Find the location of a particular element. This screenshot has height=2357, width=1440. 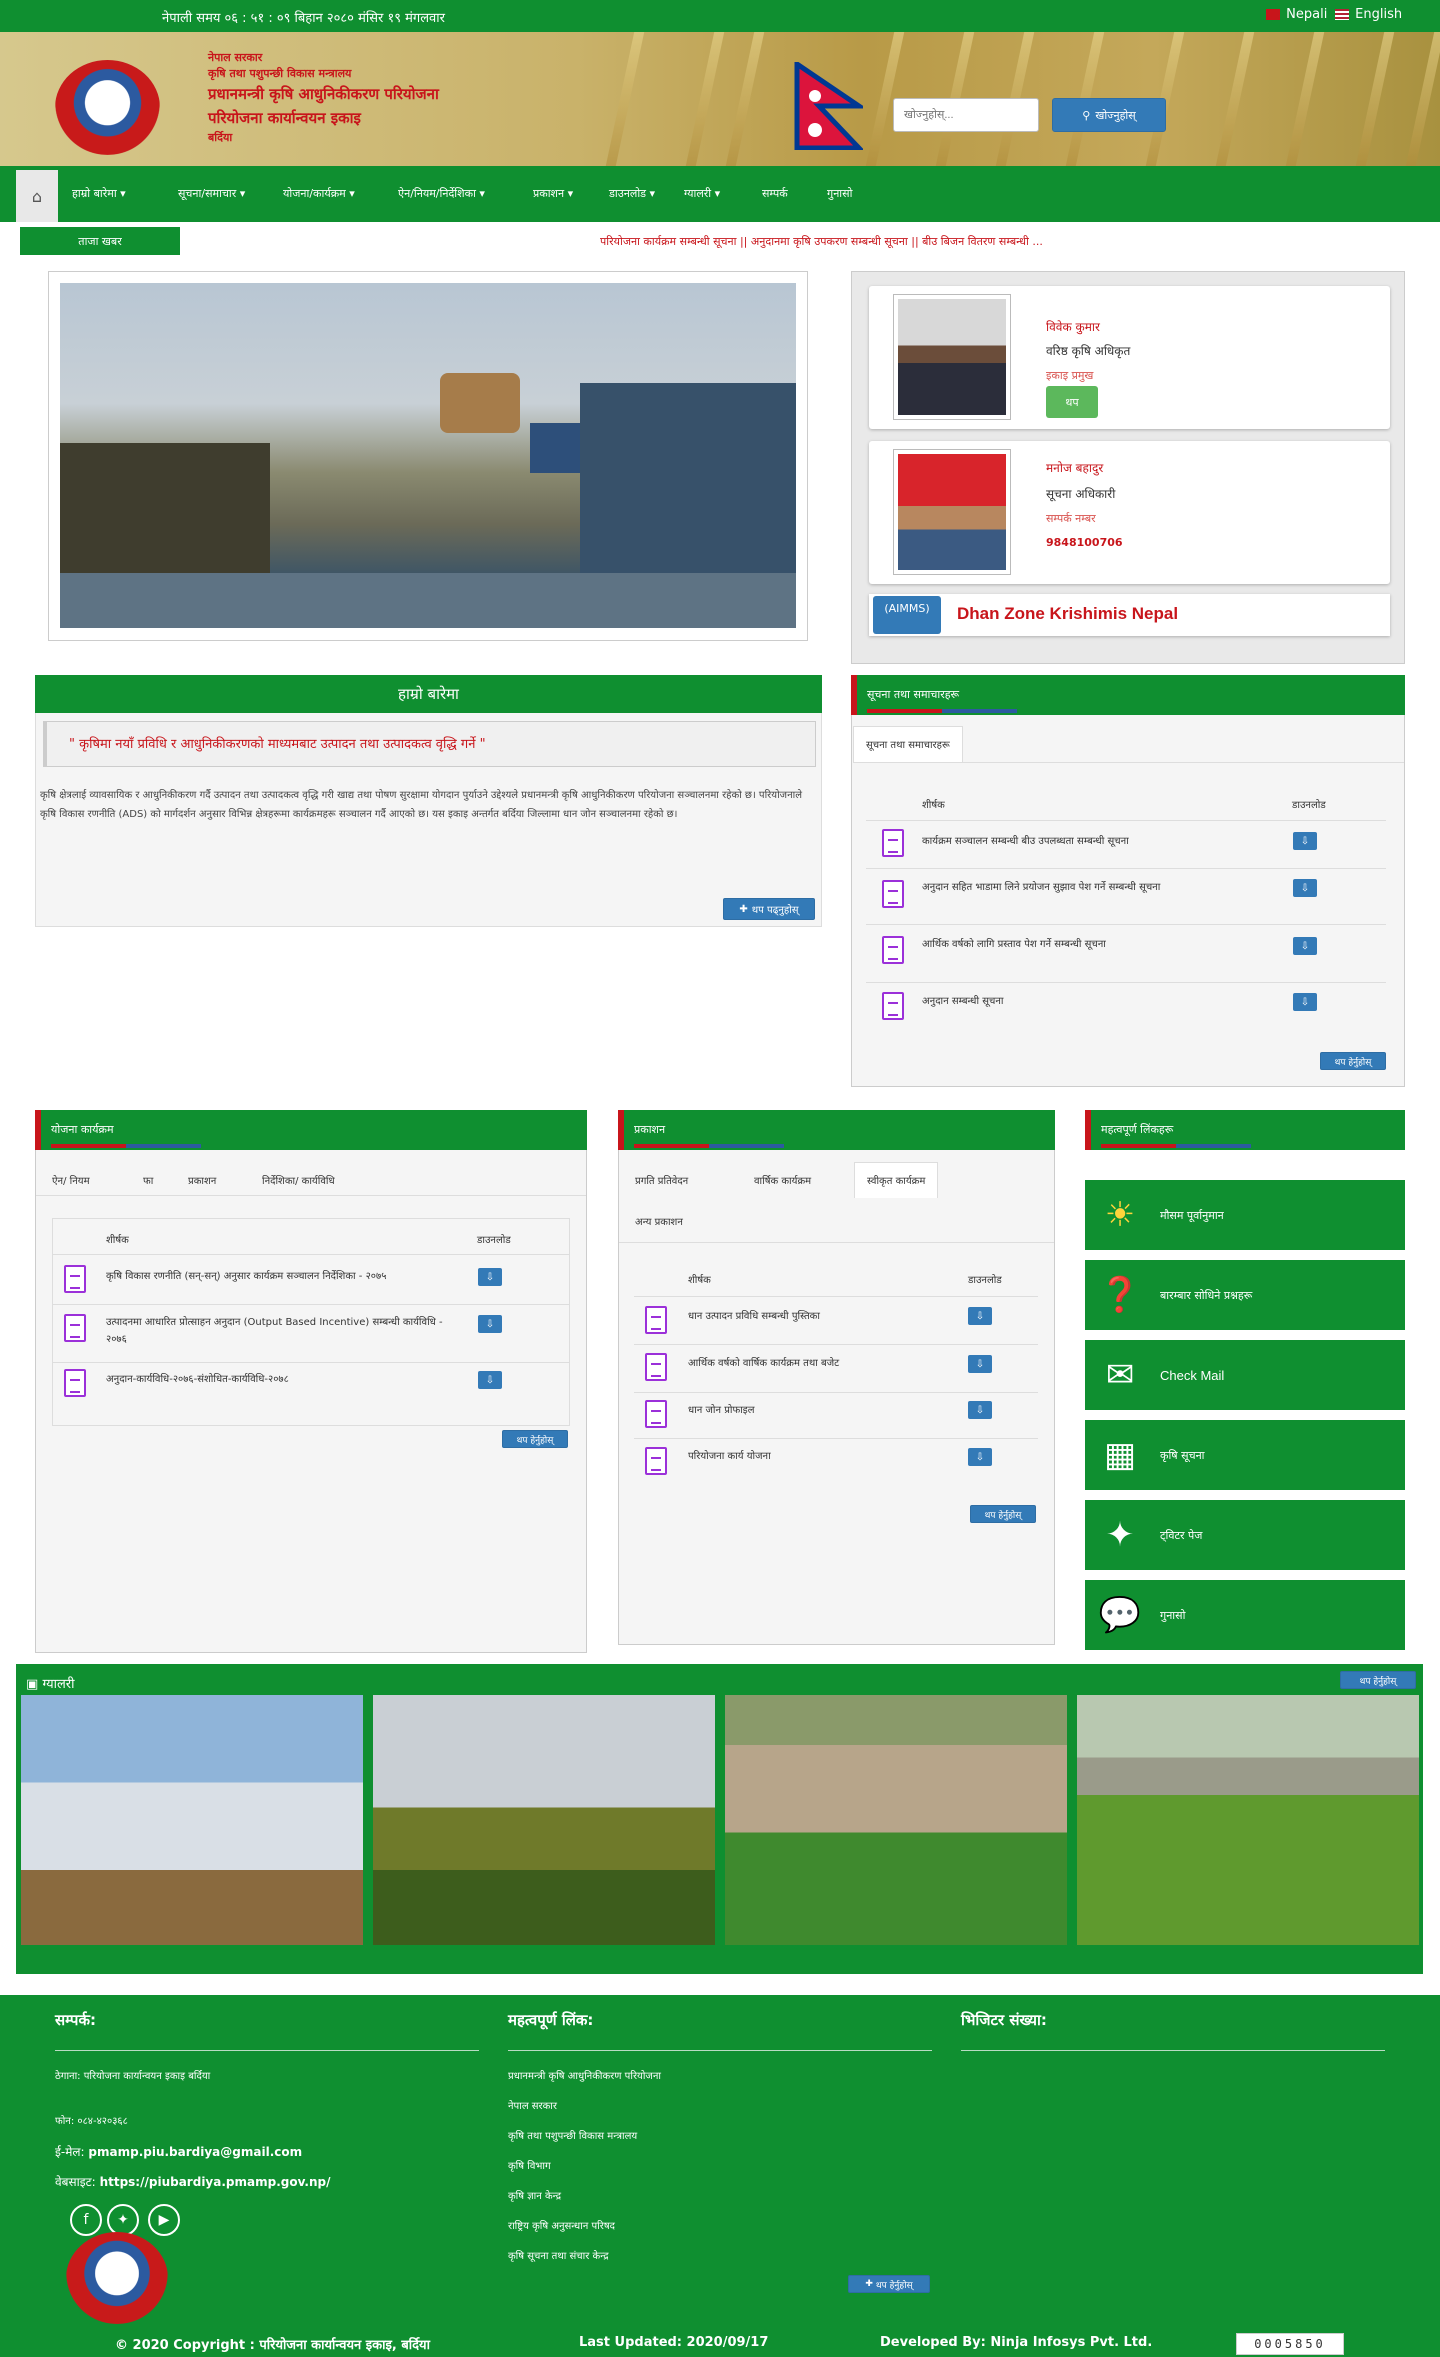

service-weather: ☀ मौसम पूर्वानुमान is located at coordinates (1245, 1215).